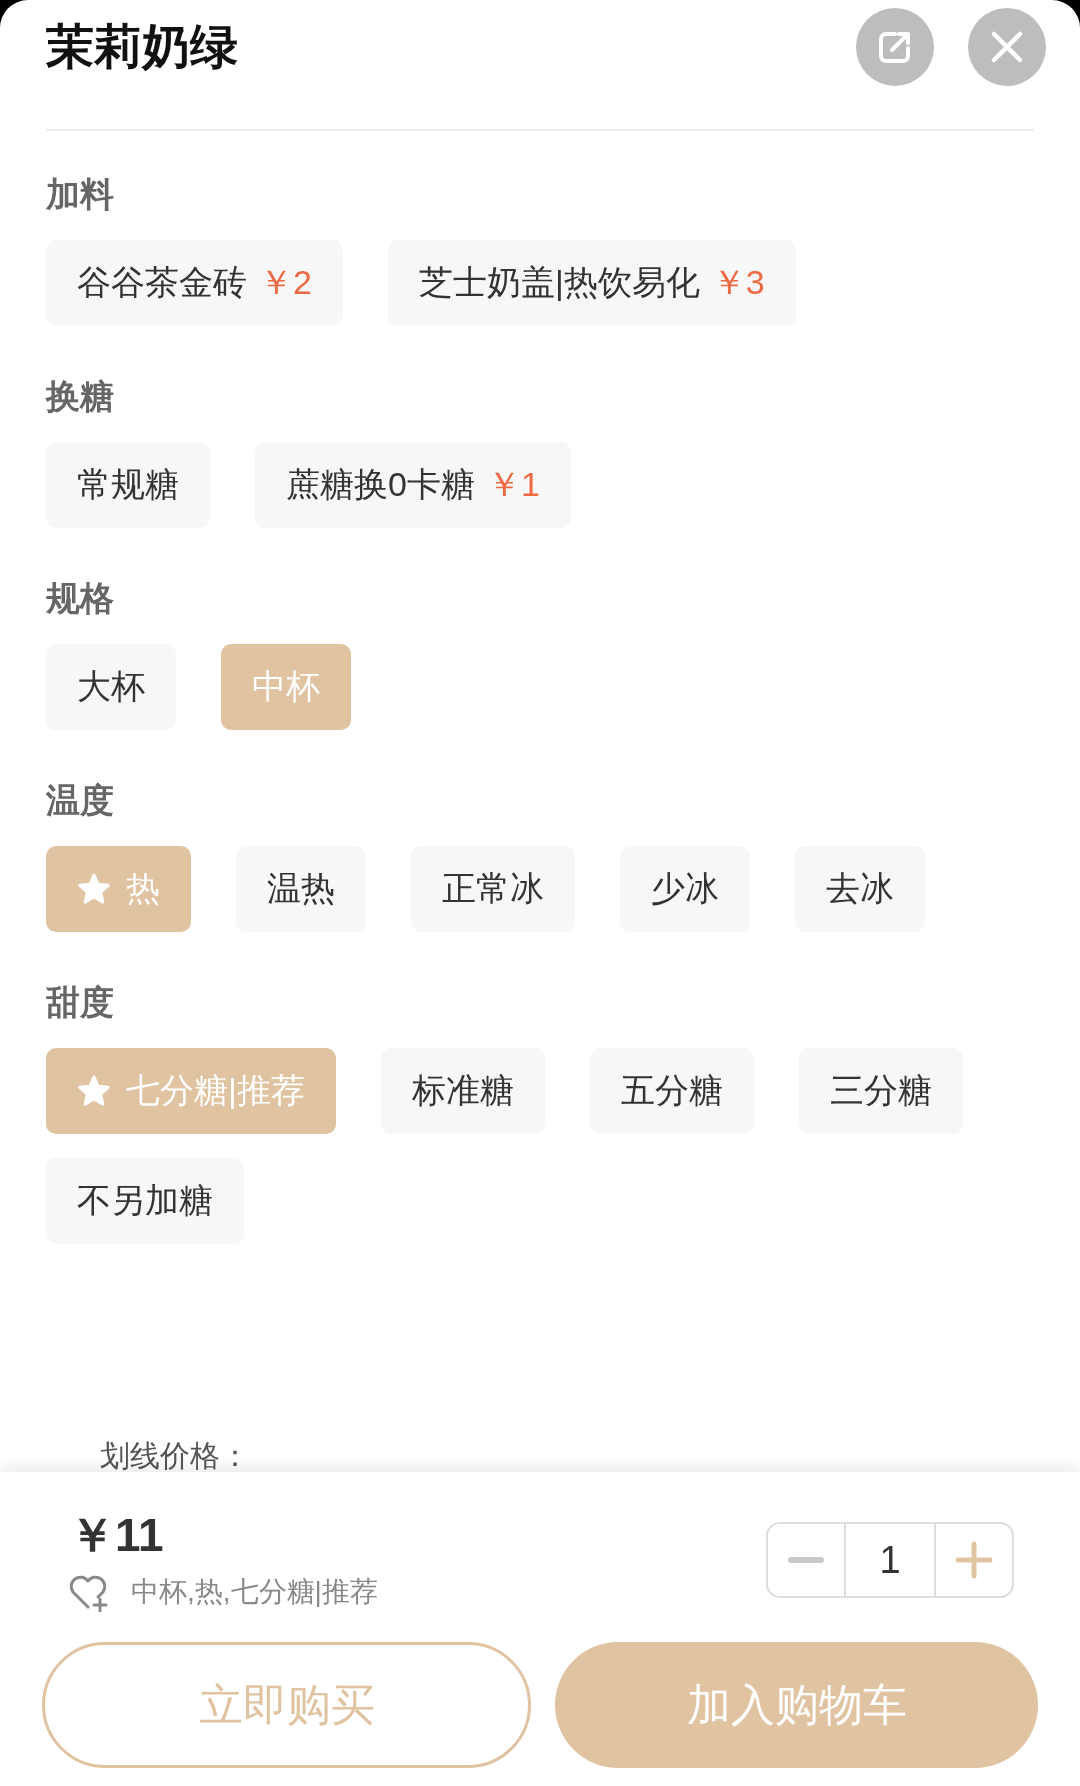 This screenshot has width=1080, height=1786. I want to click on option-chip: 谷谷茶金砖 ￥2, so click(194, 283).